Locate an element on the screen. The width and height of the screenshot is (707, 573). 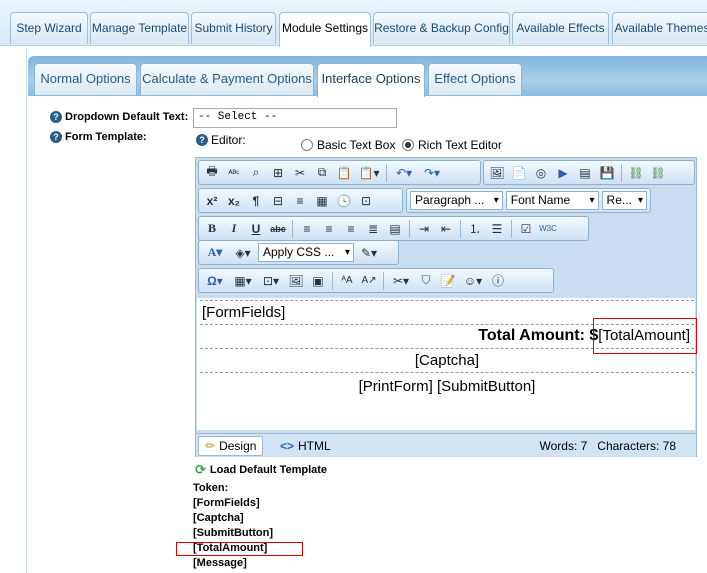
underline-icon: U is located at coordinates (256, 228).